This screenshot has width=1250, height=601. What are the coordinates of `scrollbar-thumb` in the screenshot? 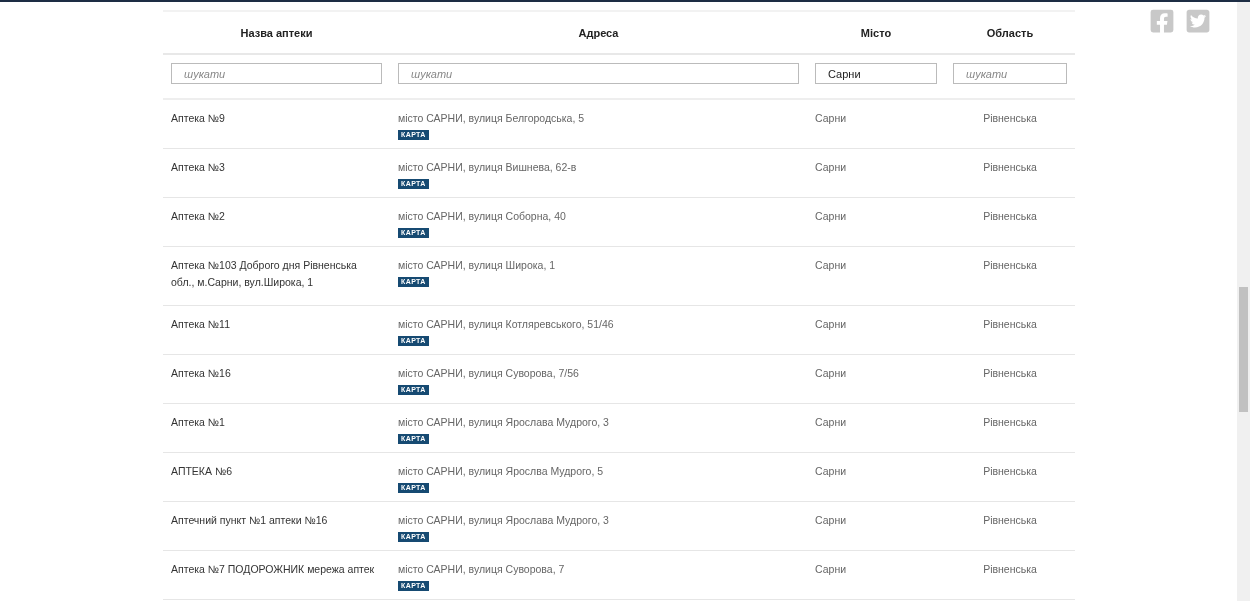 It's located at (1243, 349).